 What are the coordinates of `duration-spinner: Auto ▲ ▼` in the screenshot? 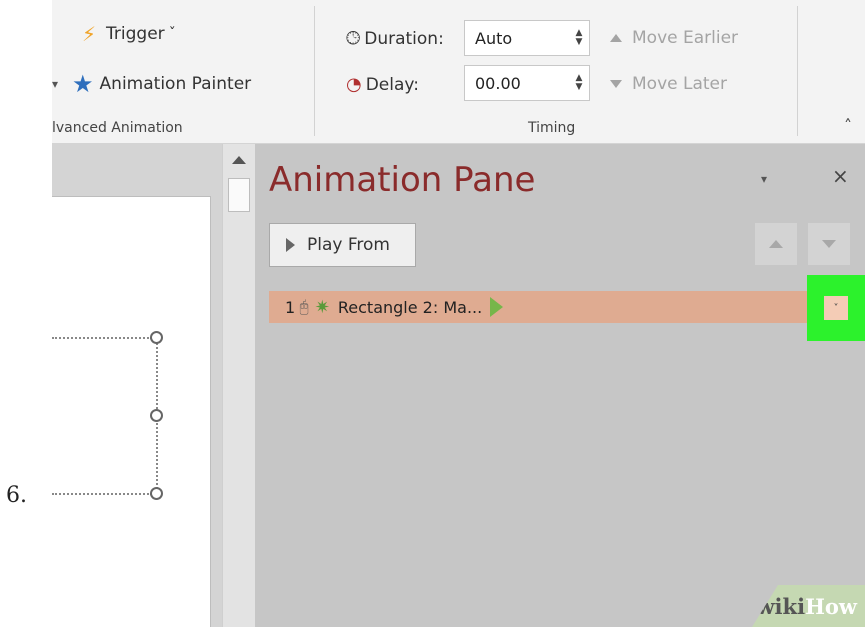 It's located at (527, 38).